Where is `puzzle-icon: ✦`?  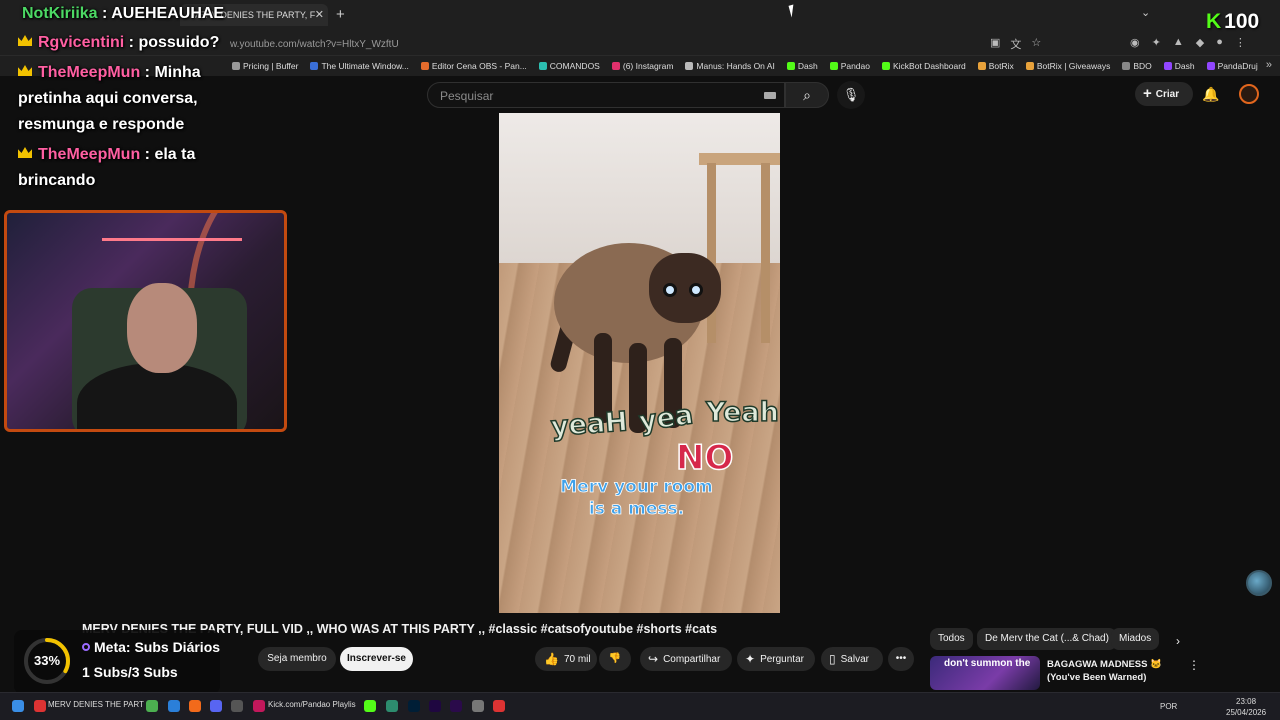
puzzle-icon: ✦ is located at coordinates (1156, 42).